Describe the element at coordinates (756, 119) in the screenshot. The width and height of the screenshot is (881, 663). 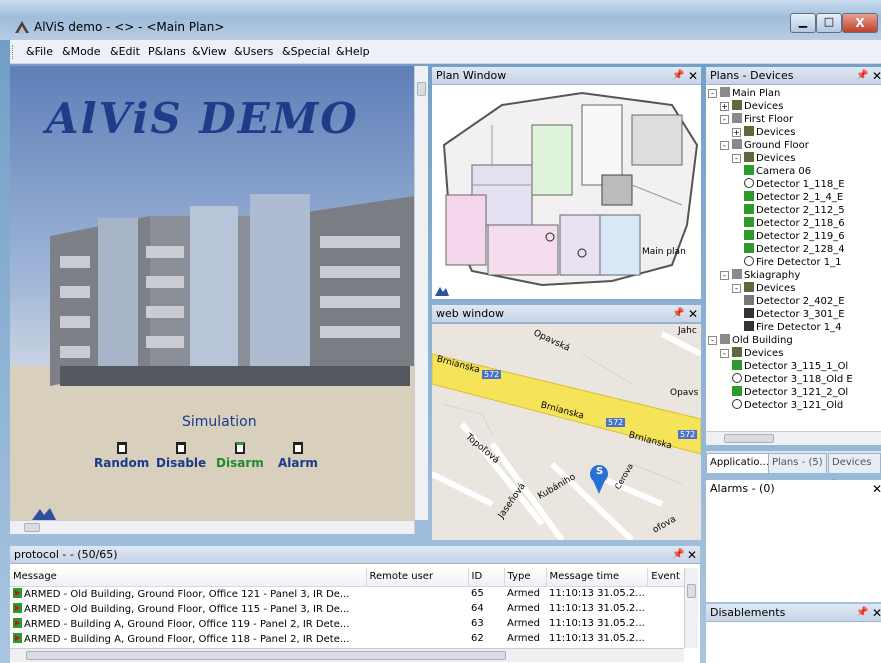
I see `tree-item: - First Floor` at that location.